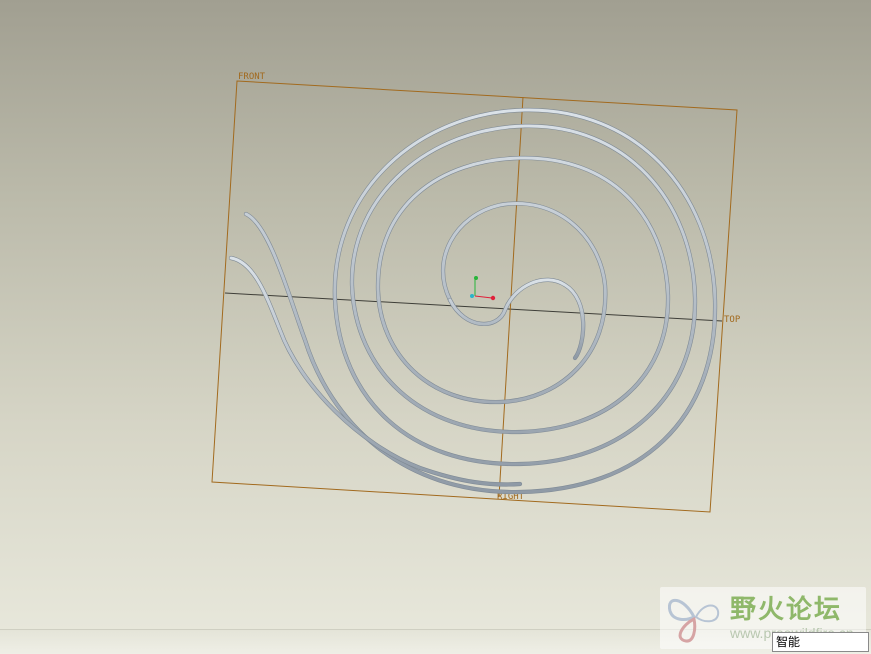 The image size is (871, 654). Describe the element at coordinates (732, 320) in the screenshot. I see `top-plane-label: TOP` at that location.